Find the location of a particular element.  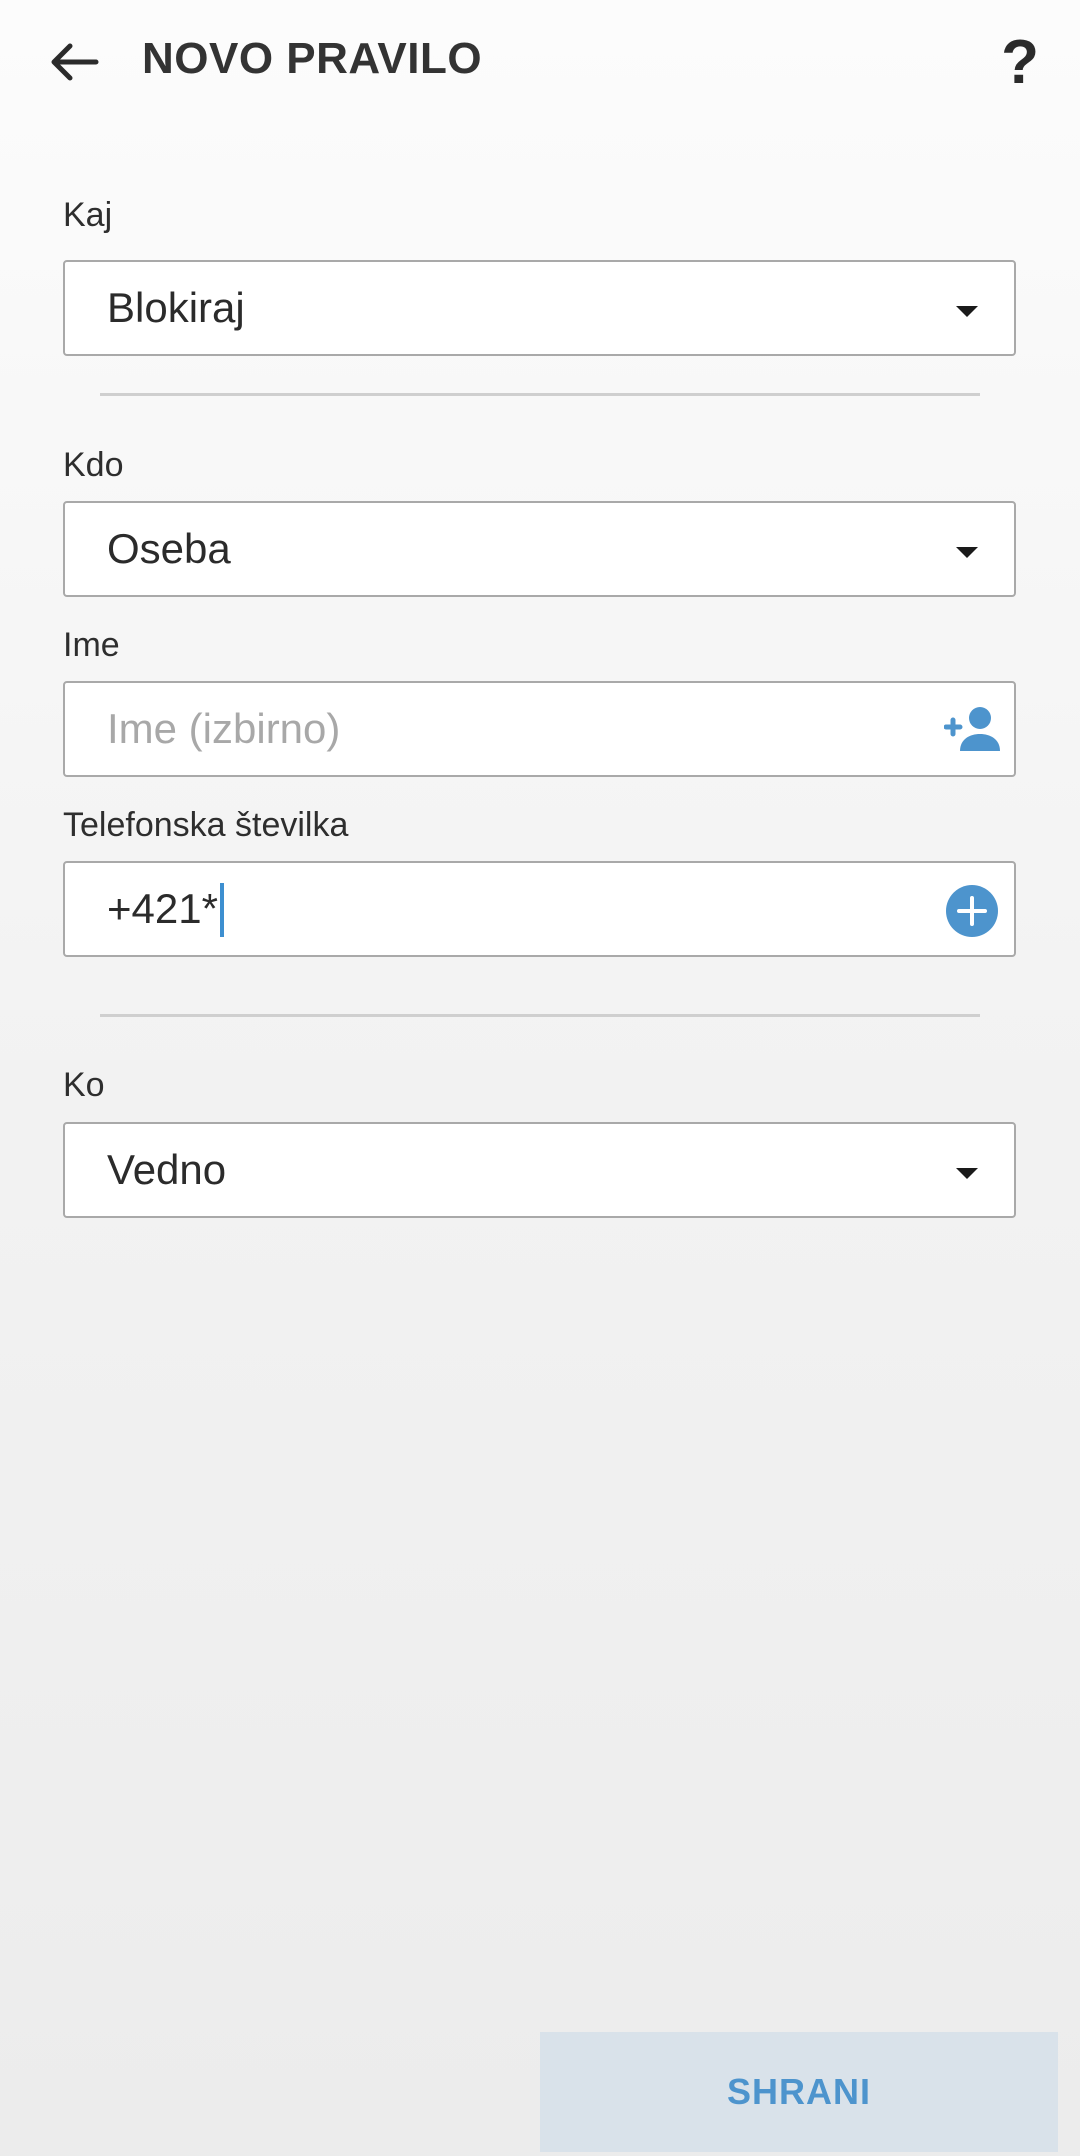

ko-label: Ko is located at coordinates (84, 1085).